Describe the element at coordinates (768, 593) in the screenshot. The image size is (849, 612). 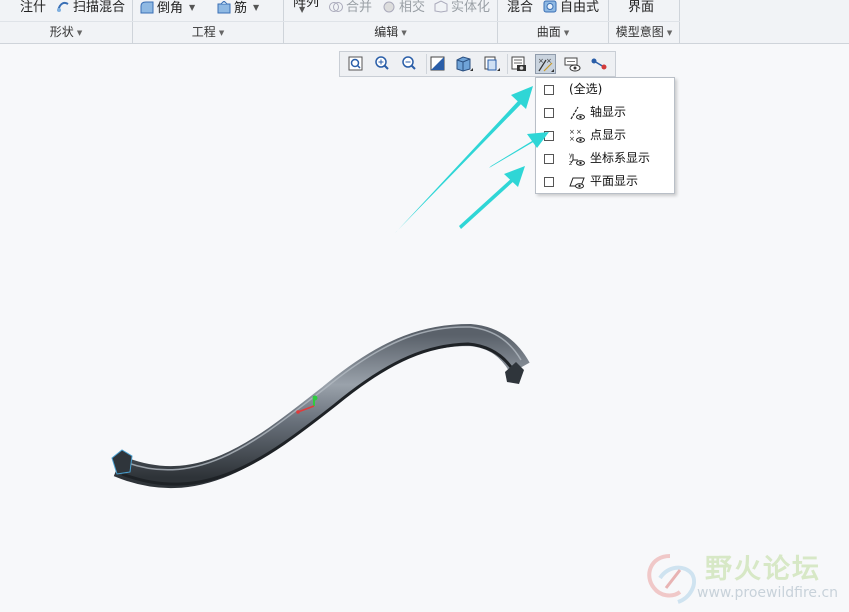
I see `watermark-url: www.proewildfire.cn` at that location.